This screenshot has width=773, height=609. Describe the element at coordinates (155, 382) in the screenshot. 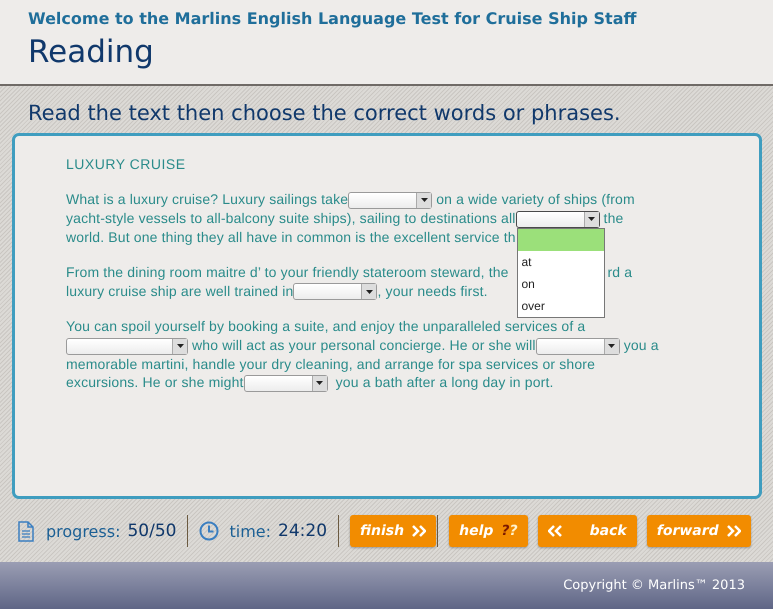

I see `passage-text: excursions. He or she might` at that location.